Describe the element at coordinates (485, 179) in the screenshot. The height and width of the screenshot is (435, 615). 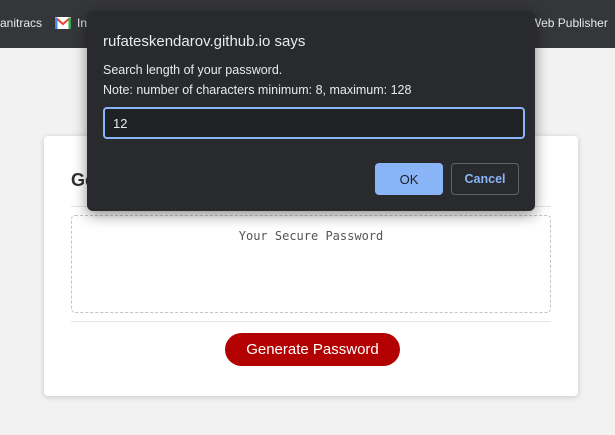
I see `cancel-button: Cancel` at that location.